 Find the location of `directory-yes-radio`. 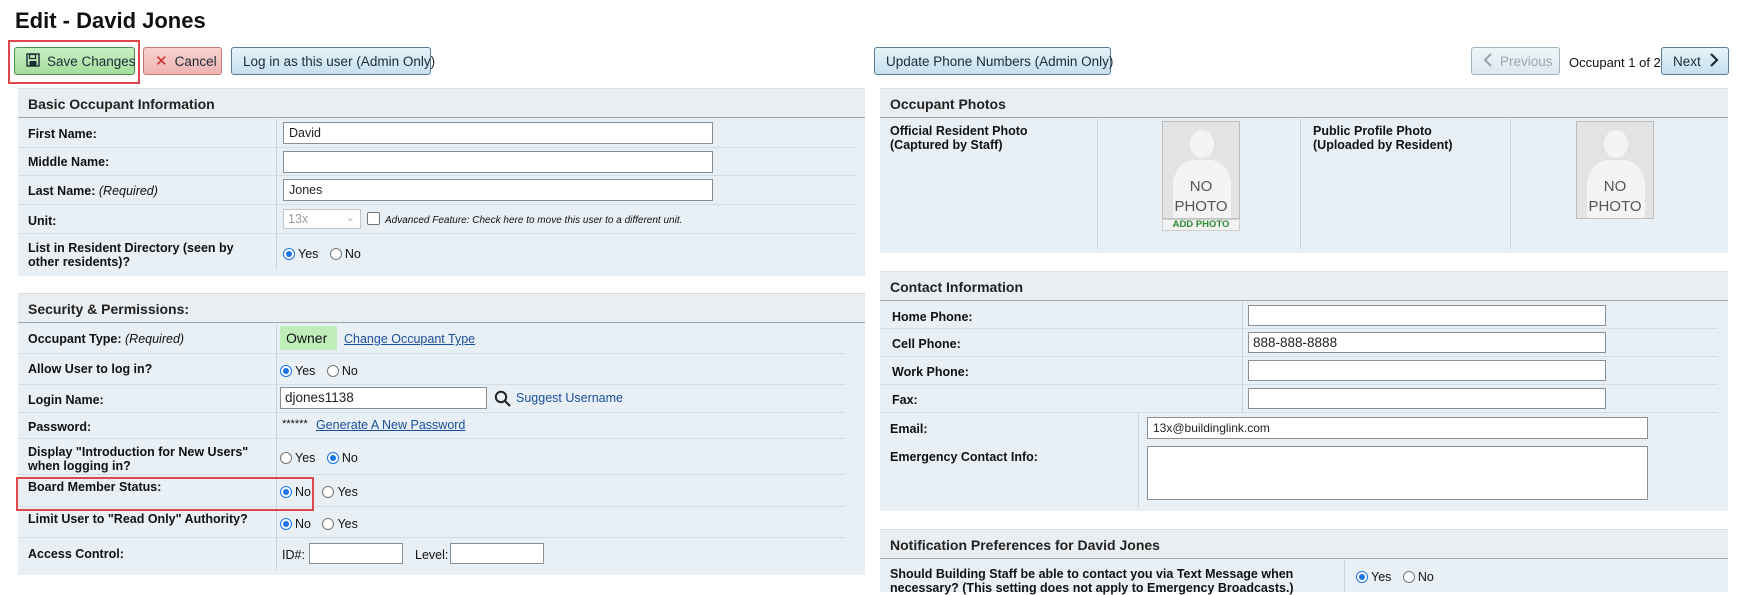

directory-yes-radio is located at coordinates (289, 254).